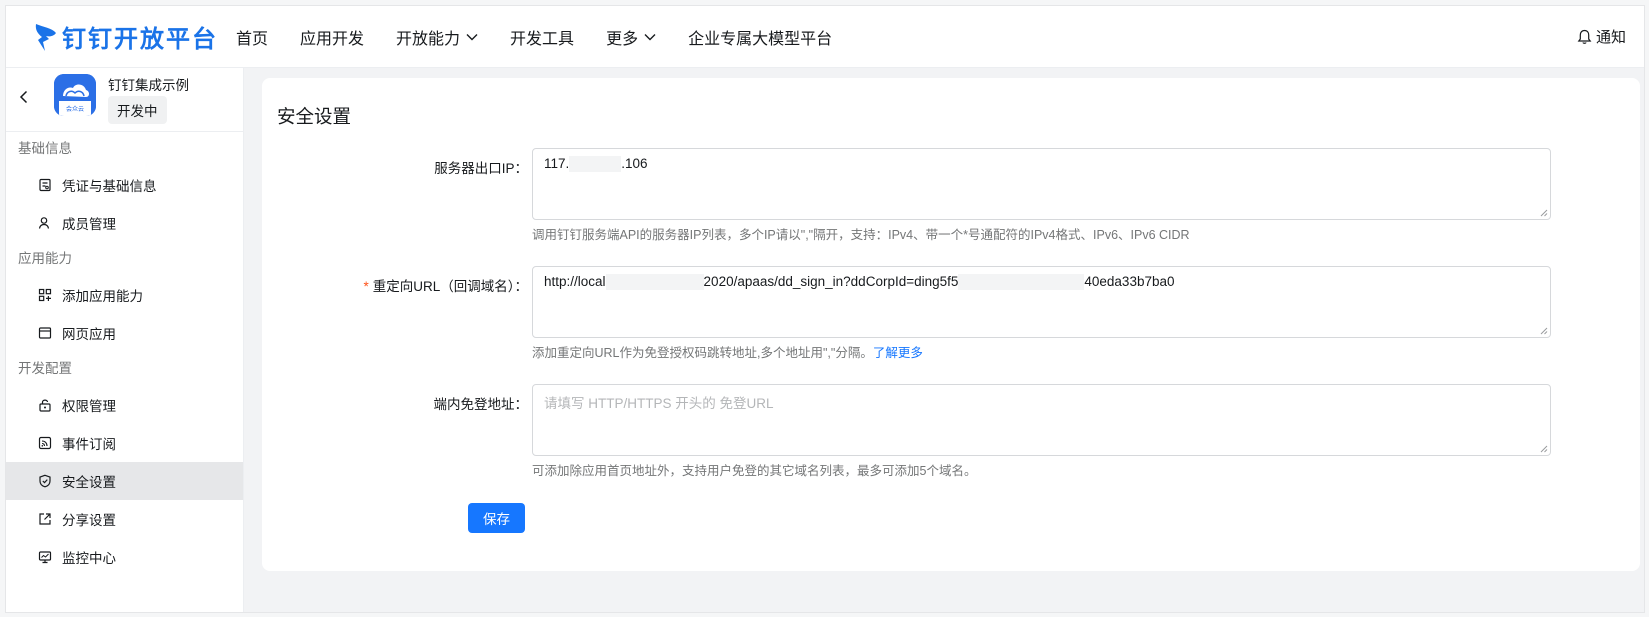 This screenshot has height=617, width=1649. I want to click on sidebar-item-credentials: 凭证与基础信息, so click(124, 185).